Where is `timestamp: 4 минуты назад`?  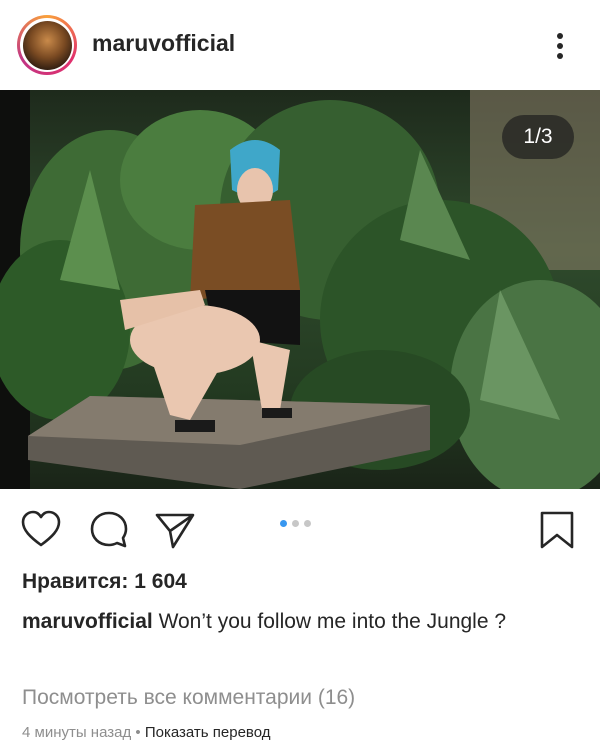 timestamp: 4 минуты назад is located at coordinates (77, 732).